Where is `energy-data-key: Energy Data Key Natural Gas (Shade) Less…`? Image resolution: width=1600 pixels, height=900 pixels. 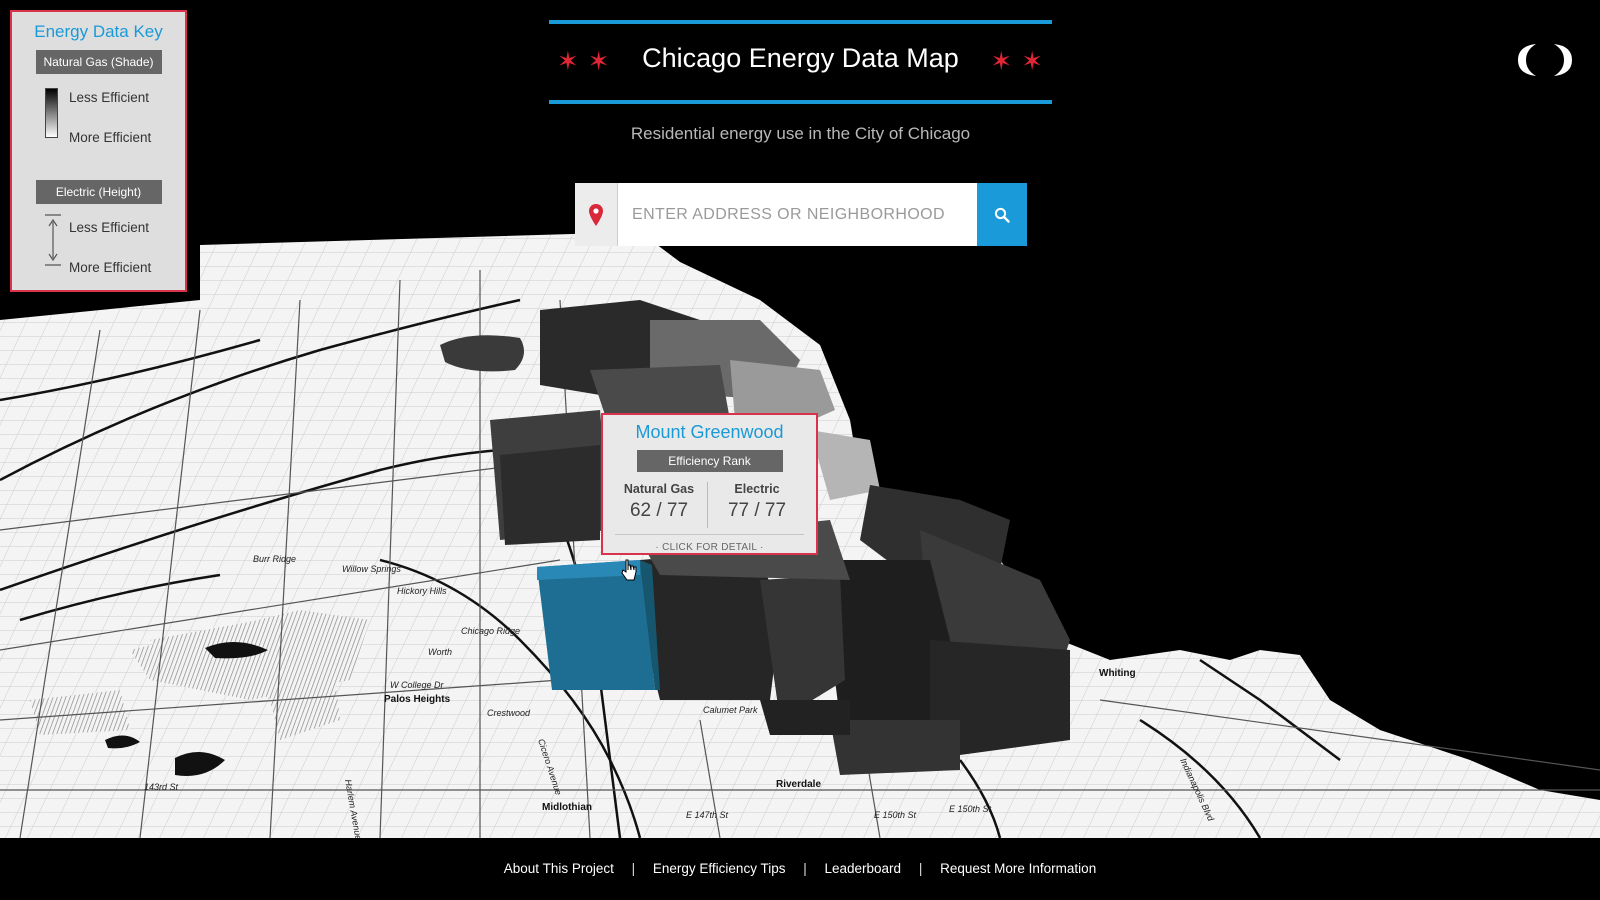 energy-data-key: Energy Data Key Natural Gas (Shade) Less… is located at coordinates (98, 151).